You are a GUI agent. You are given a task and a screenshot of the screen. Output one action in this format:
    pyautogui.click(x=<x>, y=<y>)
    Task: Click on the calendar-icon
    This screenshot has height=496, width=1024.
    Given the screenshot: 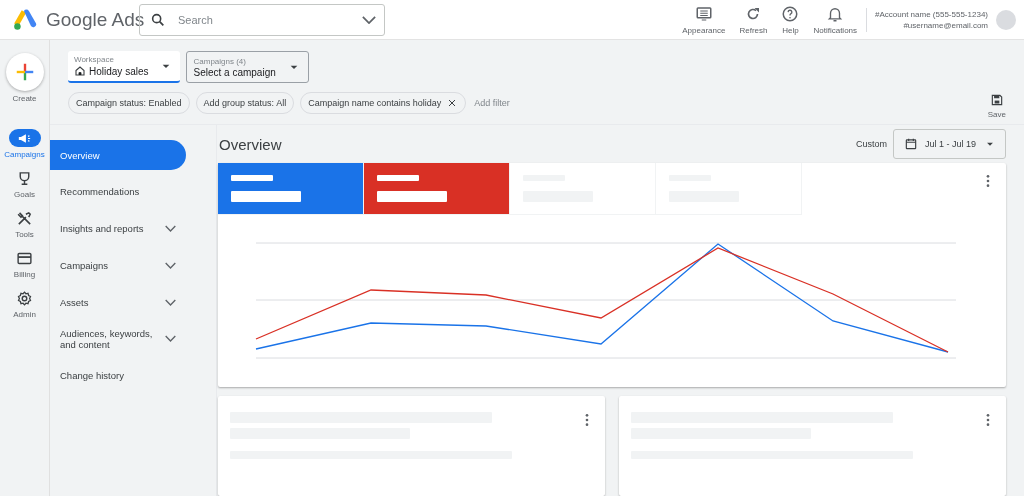 What is the action you would take?
    pyautogui.click(x=910, y=144)
    